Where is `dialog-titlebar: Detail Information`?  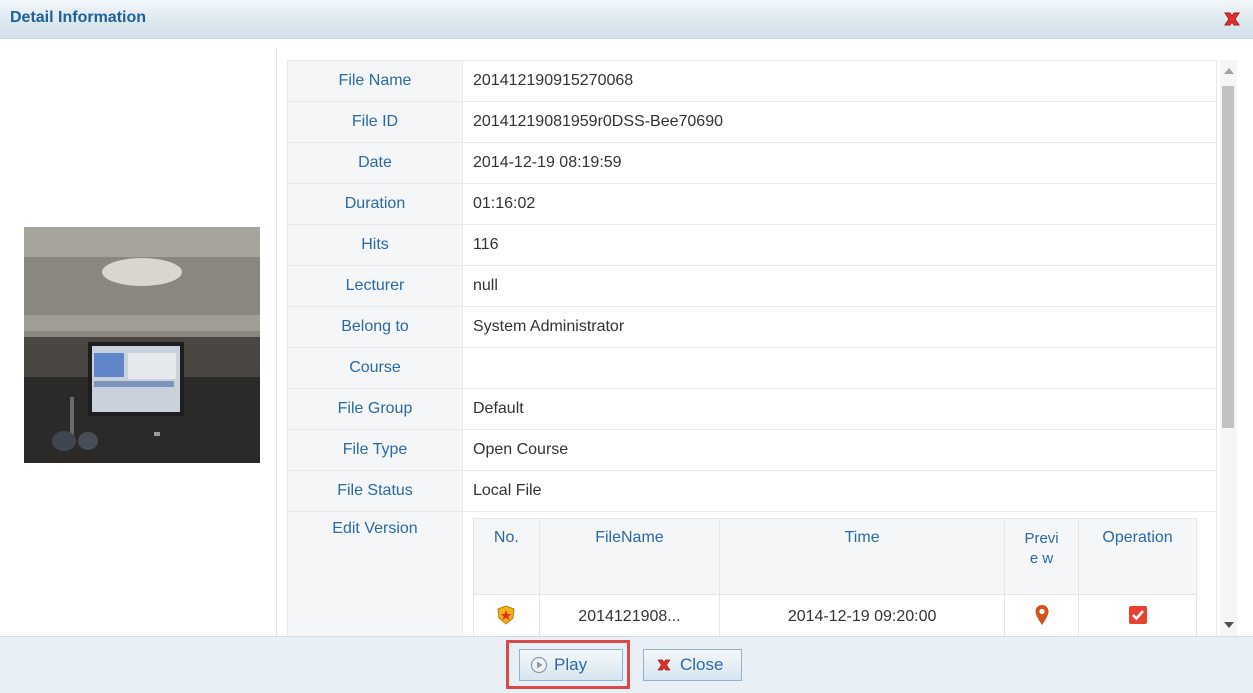 dialog-titlebar: Detail Information is located at coordinates (626, 19).